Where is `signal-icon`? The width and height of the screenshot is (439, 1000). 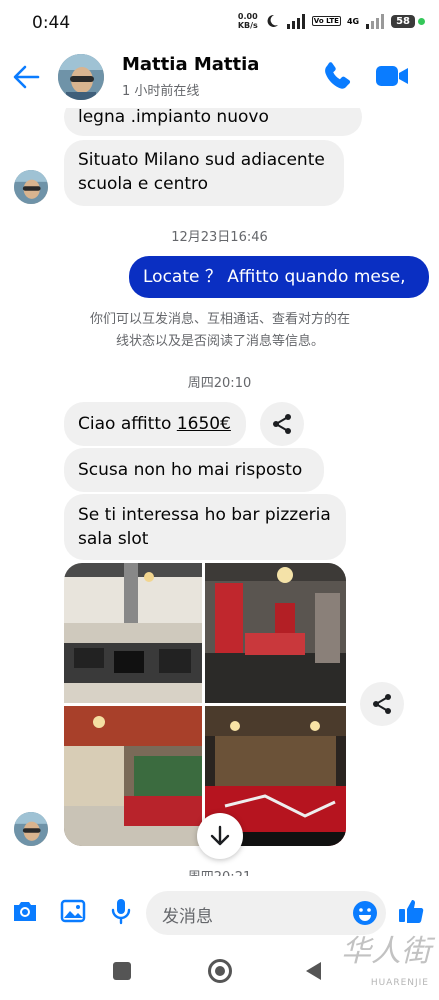 signal-icon is located at coordinates (295, 21).